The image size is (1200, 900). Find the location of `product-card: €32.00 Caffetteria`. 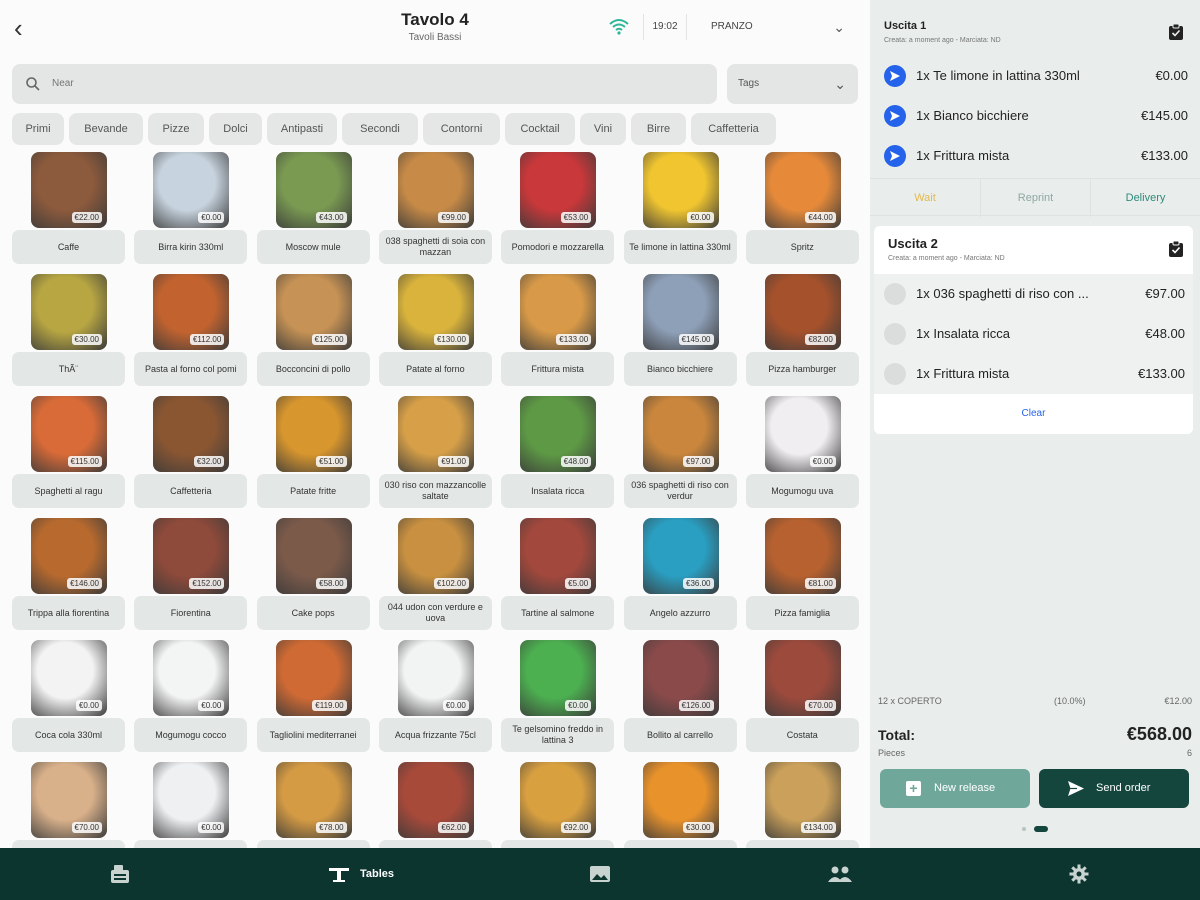

product-card: €32.00 Caffetteria is located at coordinates (191, 452).